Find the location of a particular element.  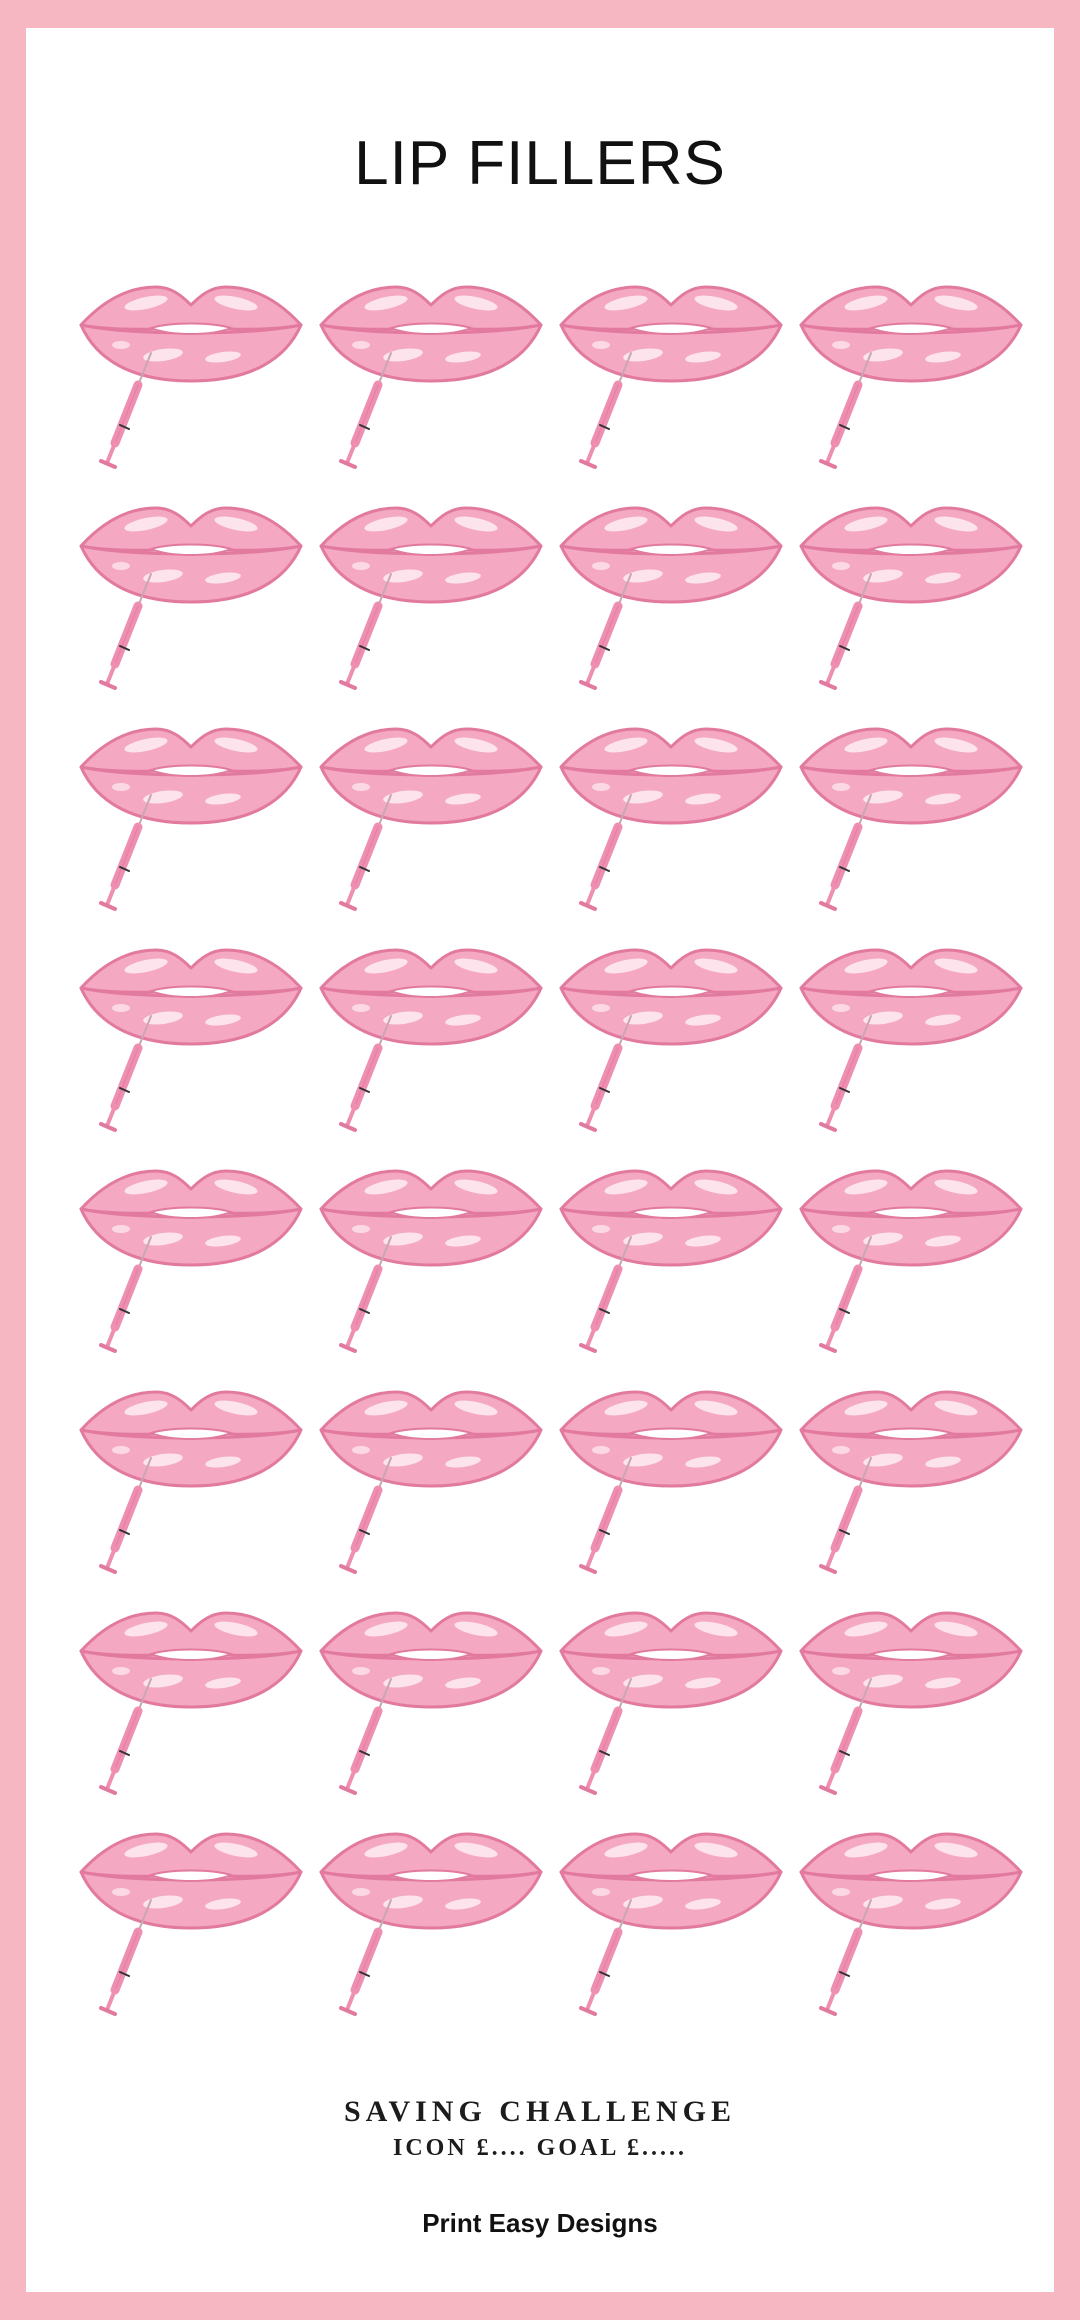

page-title: LIP FILLERS is located at coordinates (540, 163).